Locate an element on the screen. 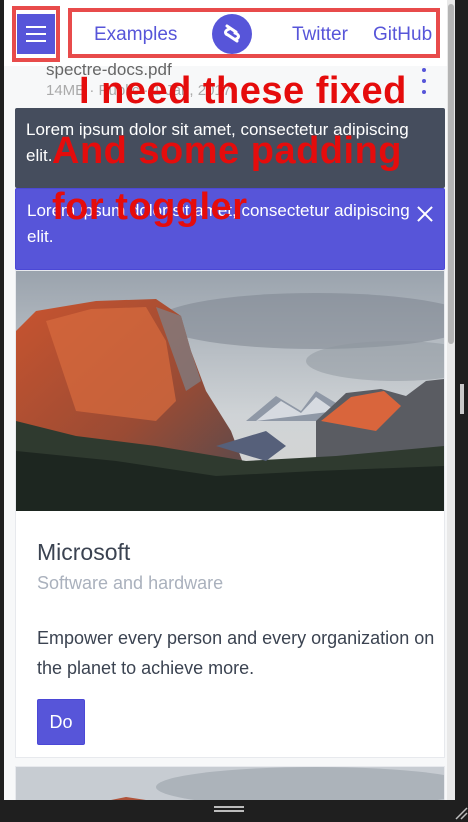  vertical-scrollbar is located at coordinates (451, 400).